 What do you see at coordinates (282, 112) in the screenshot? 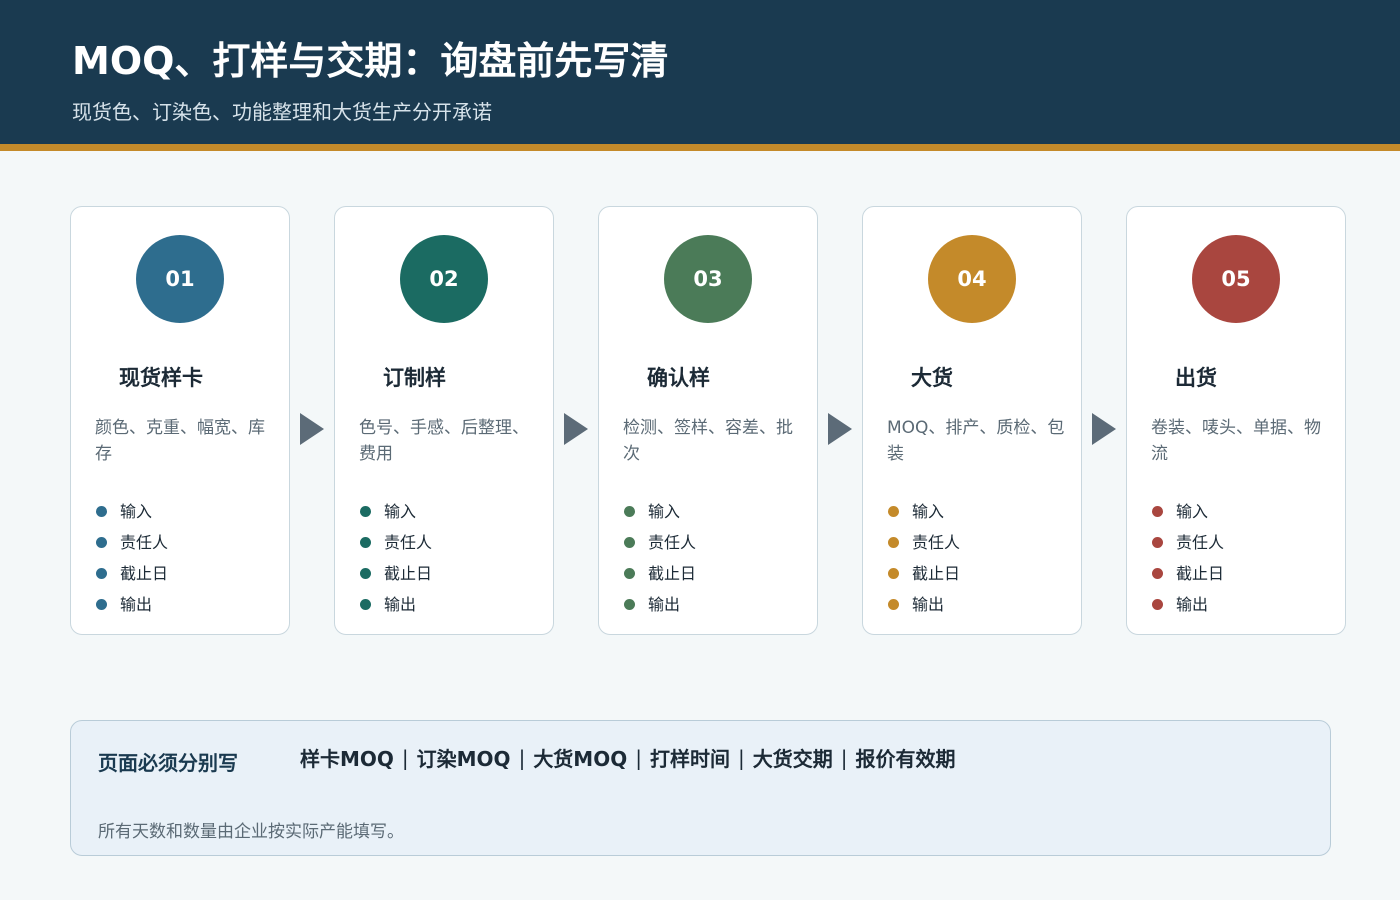
I see `page-subtitle: 现货色、订染色、功能整理和大货生产分开承诺` at bounding box center [282, 112].